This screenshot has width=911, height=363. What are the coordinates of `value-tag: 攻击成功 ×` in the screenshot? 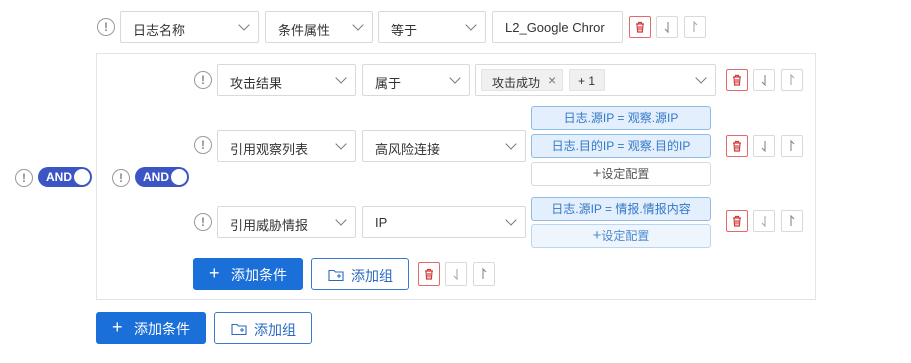 It's located at (522, 80).